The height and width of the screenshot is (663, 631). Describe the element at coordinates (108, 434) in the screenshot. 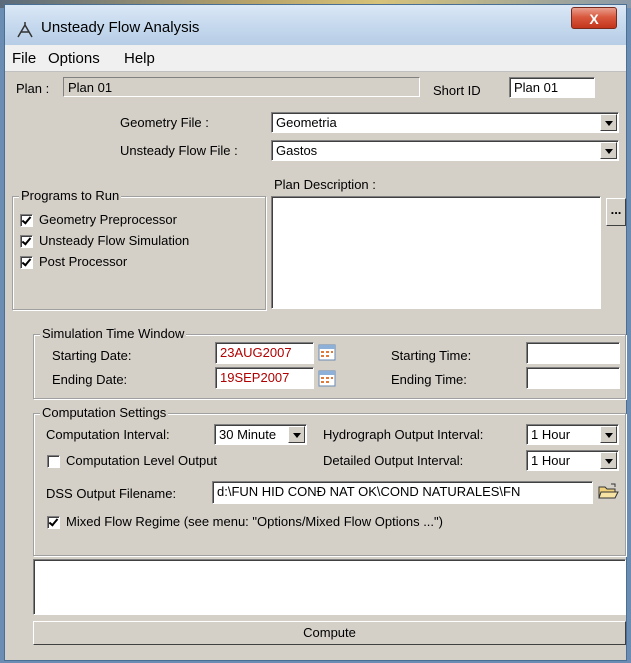

I see `computation-interval-label: Computation Interval:` at that location.